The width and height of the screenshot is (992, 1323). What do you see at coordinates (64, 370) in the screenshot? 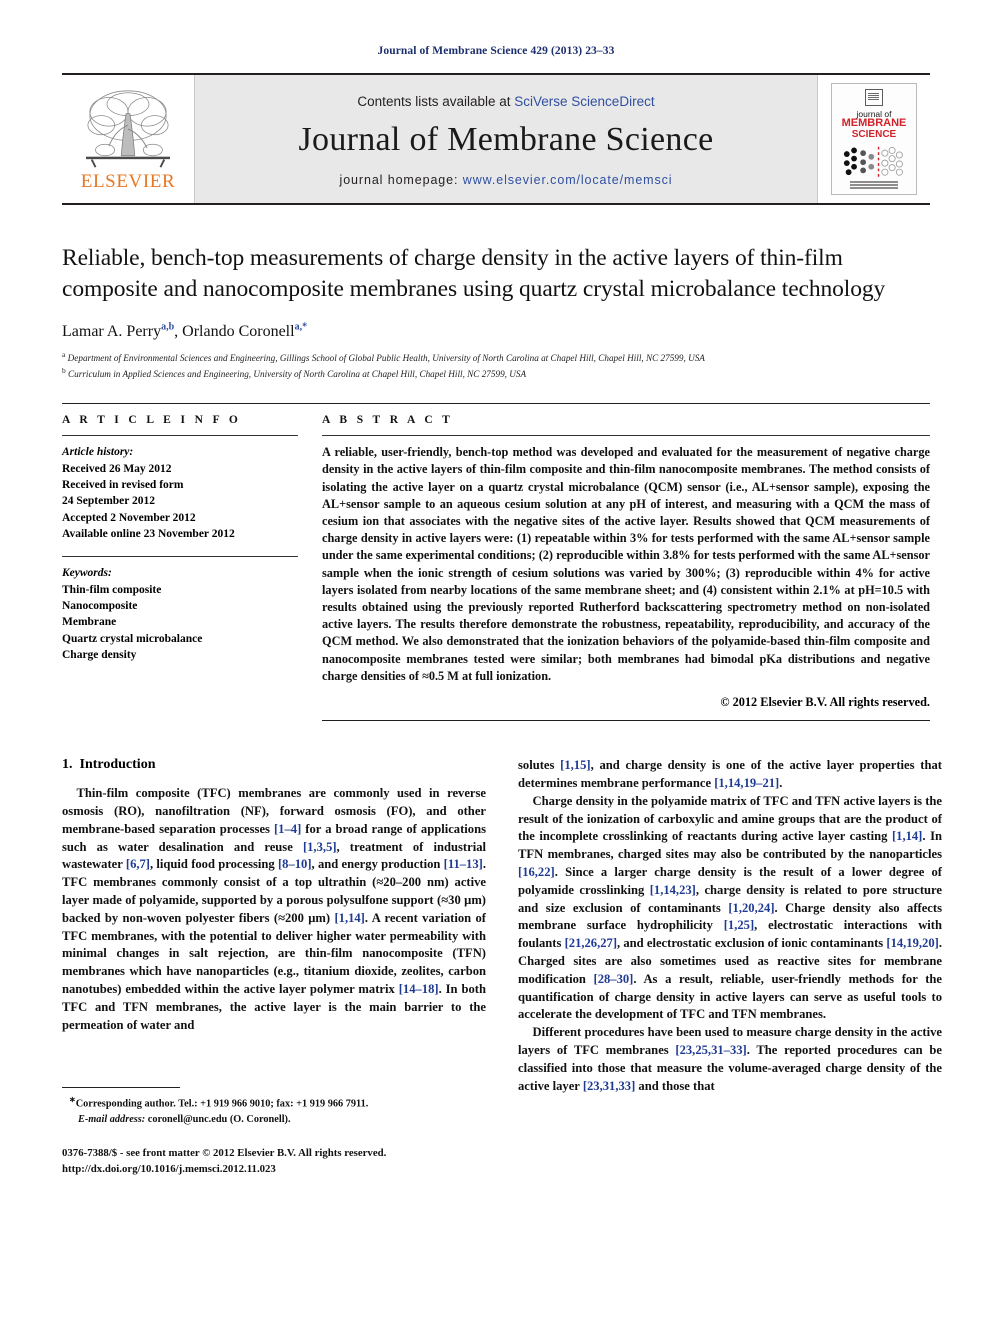
I see `affiliation-marker-b: b` at bounding box center [64, 370].